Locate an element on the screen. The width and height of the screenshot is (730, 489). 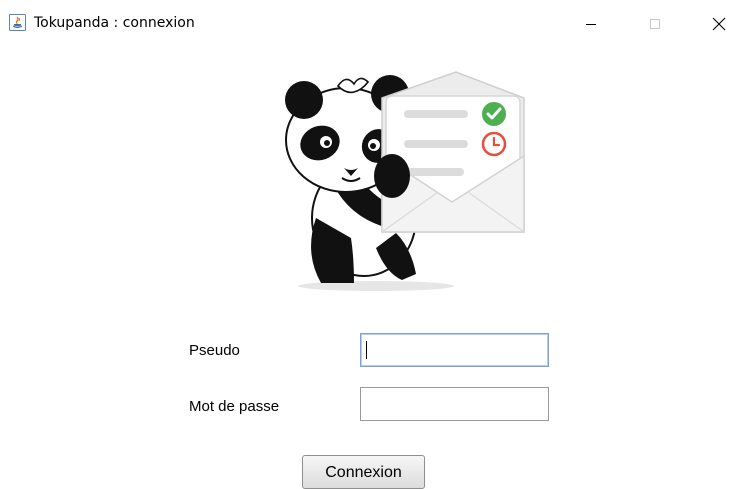
text-caret is located at coordinates (366, 350).